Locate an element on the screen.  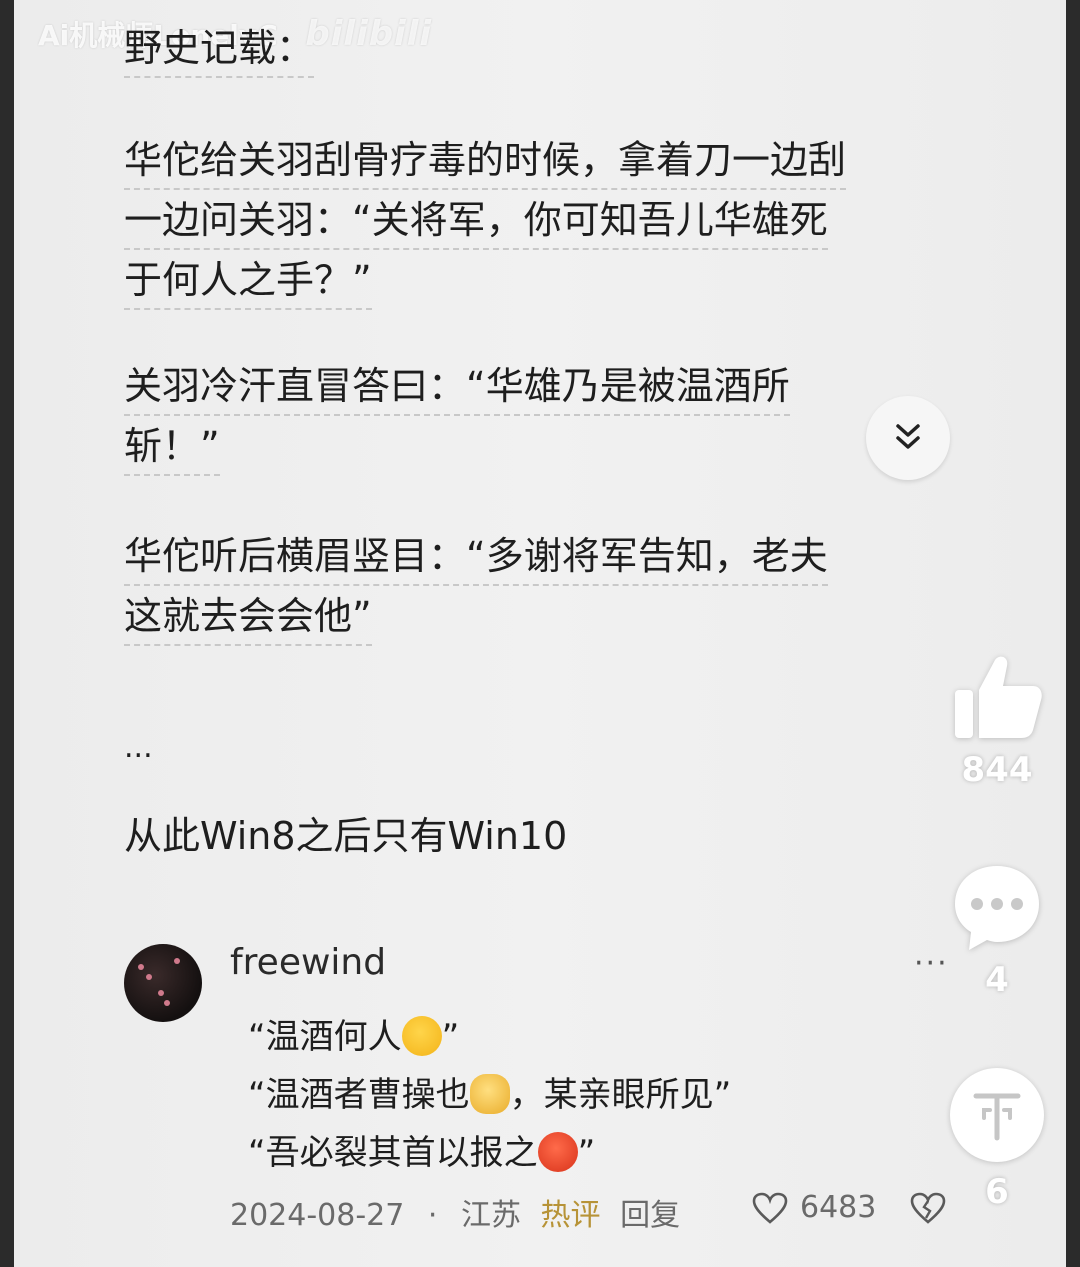
share-icon is located at coordinates (997, 1117).